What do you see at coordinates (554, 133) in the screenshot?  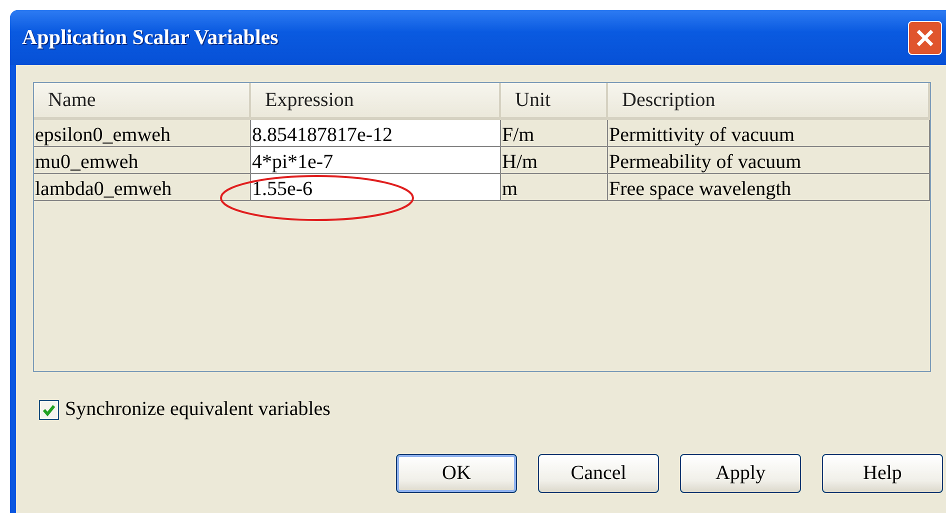 I see `table-cell: F/m` at bounding box center [554, 133].